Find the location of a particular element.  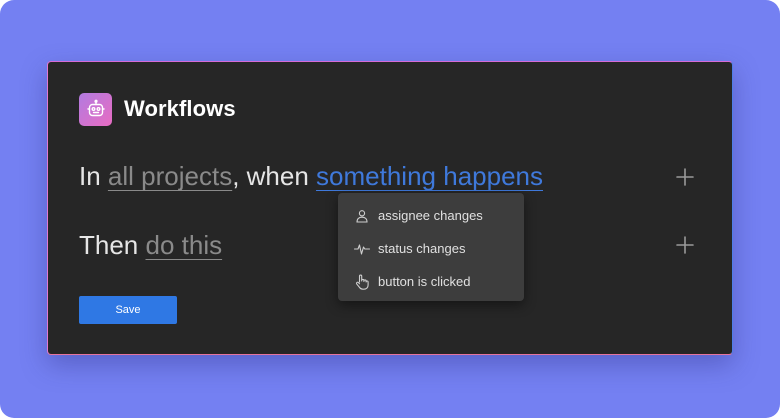

scope-selector: all projects is located at coordinates (170, 176).